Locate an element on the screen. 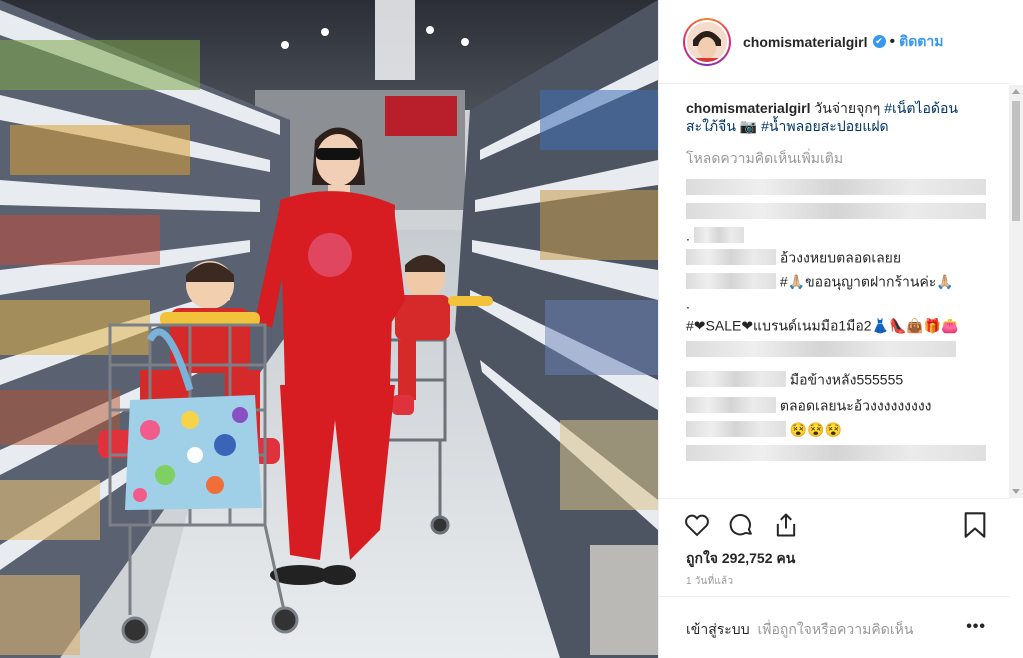  share-icon is located at coordinates (786, 525).